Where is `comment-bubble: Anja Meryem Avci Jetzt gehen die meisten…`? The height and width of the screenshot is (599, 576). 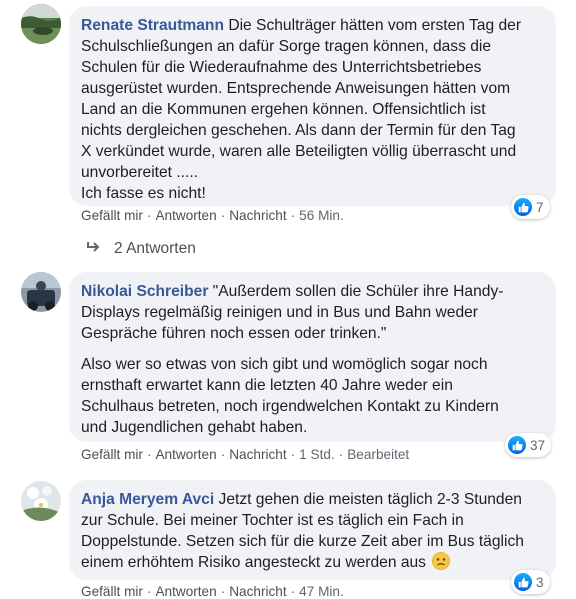 comment-bubble: Anja Meryem Avci Jetzt gehen die meisten… is located at coordinates (312, 530).